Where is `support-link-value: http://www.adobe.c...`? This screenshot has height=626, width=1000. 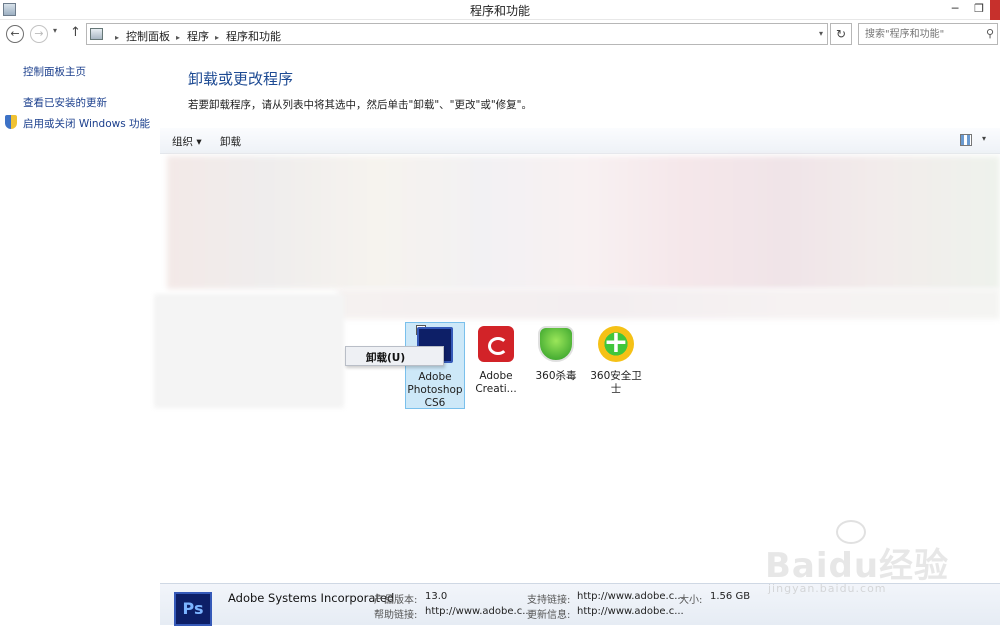
support-link-value: http://www.adobe.c... is located at coordinates (630, 596).